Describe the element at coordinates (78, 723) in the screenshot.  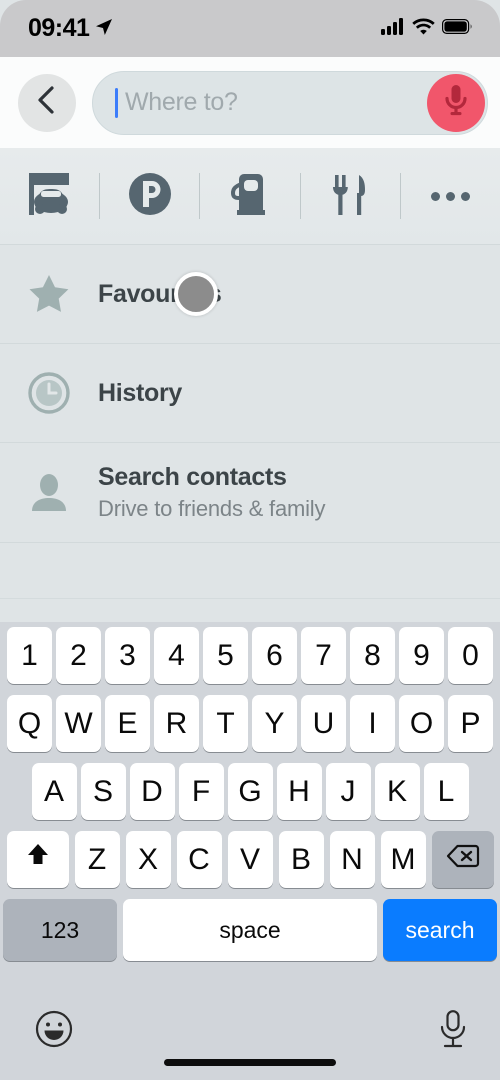
I see `key-w: W` at that location.